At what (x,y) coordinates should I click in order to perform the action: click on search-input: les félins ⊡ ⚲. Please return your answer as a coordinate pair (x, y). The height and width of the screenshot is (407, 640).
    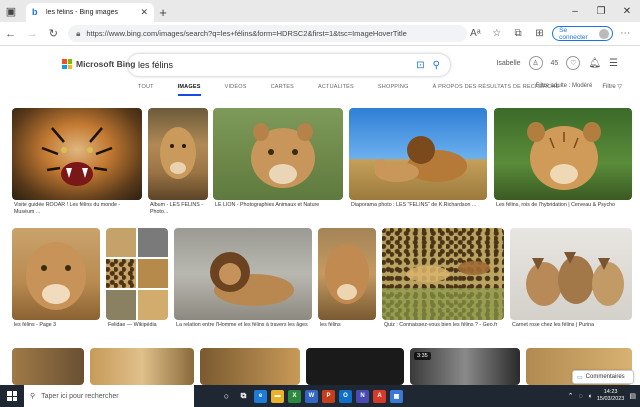
    Looking at the image, I should click on (289, 65).